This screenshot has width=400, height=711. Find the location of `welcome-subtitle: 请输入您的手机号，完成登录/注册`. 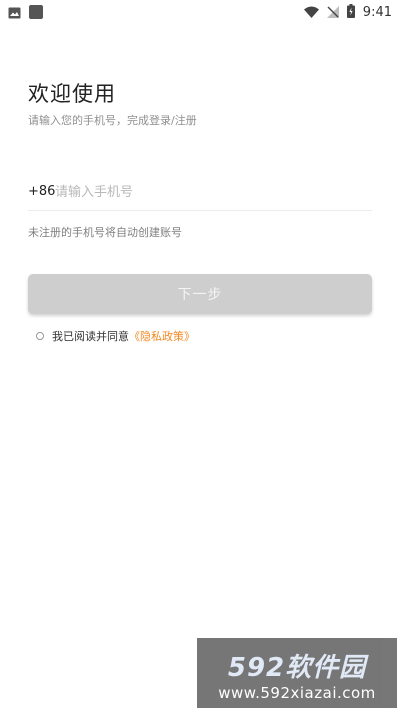

welcome-subtitle: 请输入您的手机号，完成登录/注册 is located at coordinates (112, 120).